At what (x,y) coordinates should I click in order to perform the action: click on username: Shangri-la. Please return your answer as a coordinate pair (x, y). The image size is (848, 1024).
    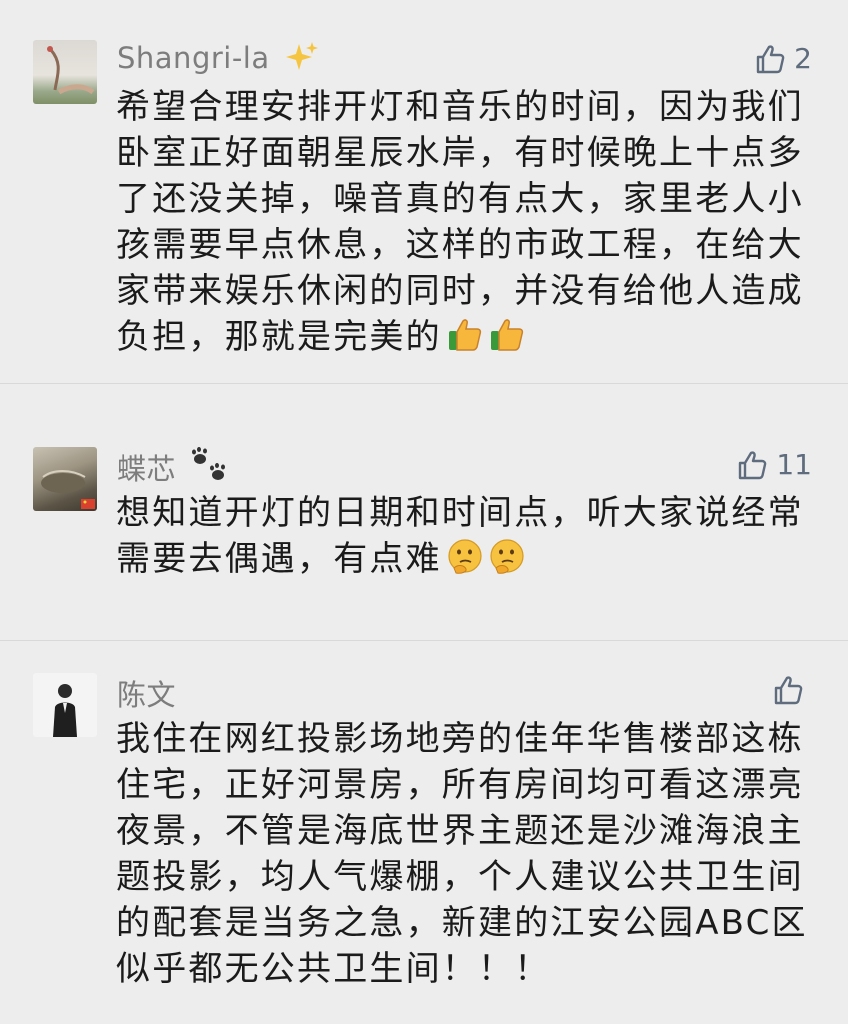
    Looking at the image, I should click on (218, 60).